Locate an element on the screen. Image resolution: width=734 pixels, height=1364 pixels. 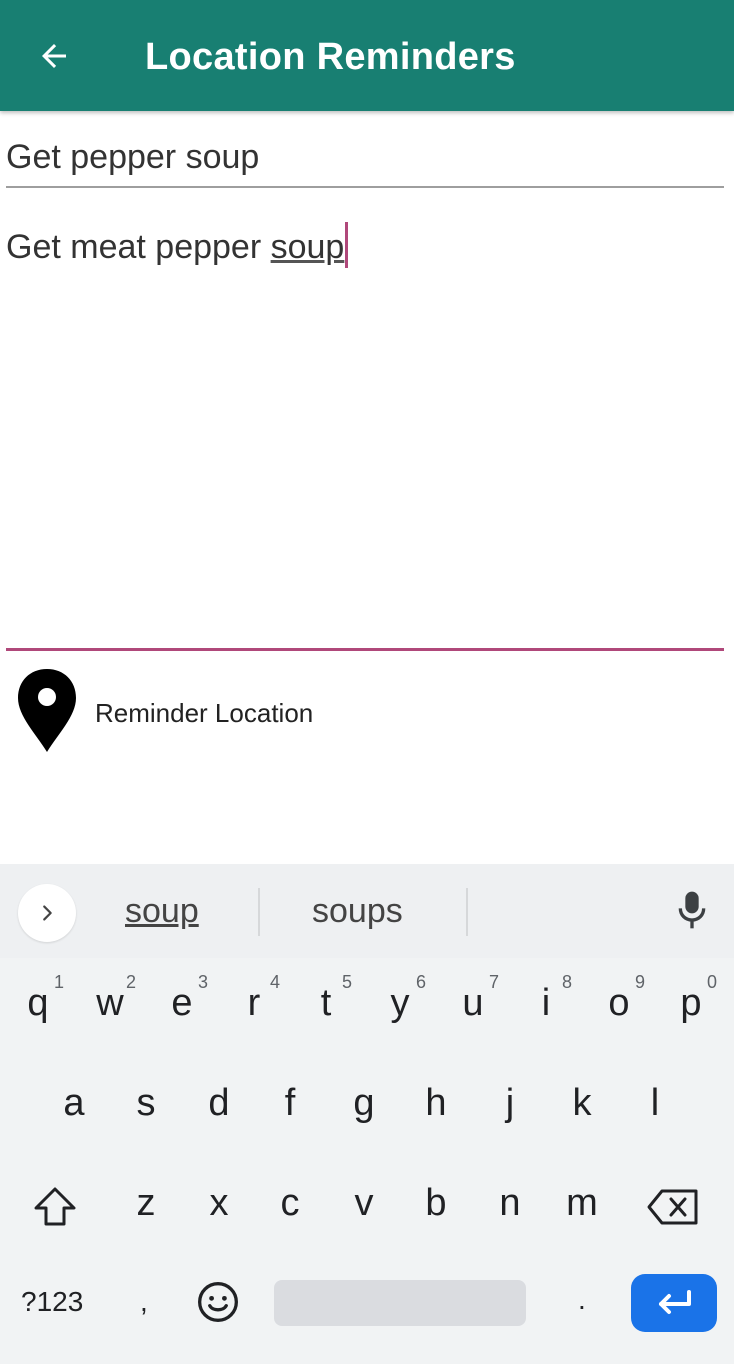
keyboard-expand-button is located at coordinates (47, 913).